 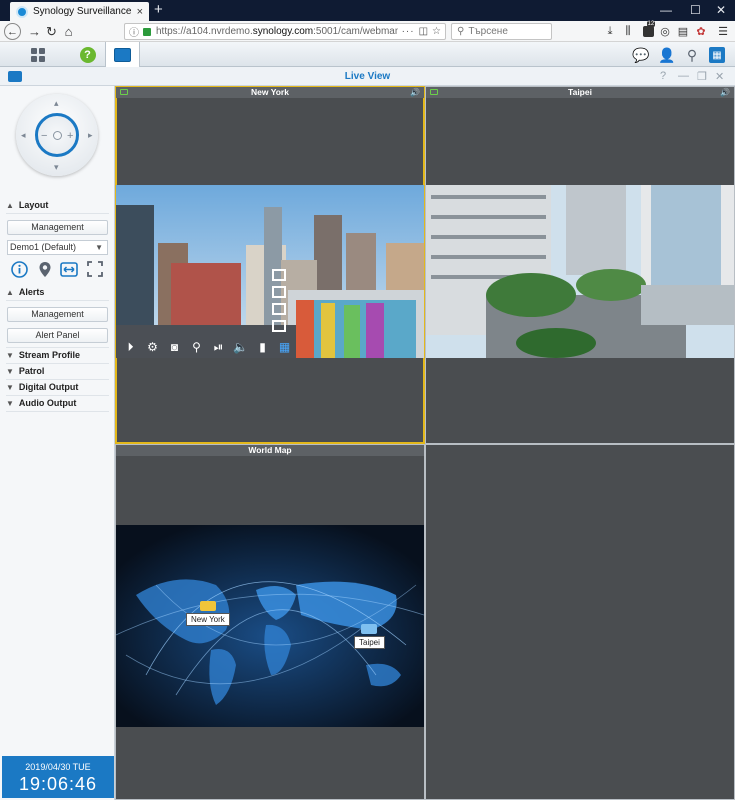 What do you see at coordinates (68, 31) in the screenshot?
I see `home-icon: ⌂` at bounding box center [68, 31].